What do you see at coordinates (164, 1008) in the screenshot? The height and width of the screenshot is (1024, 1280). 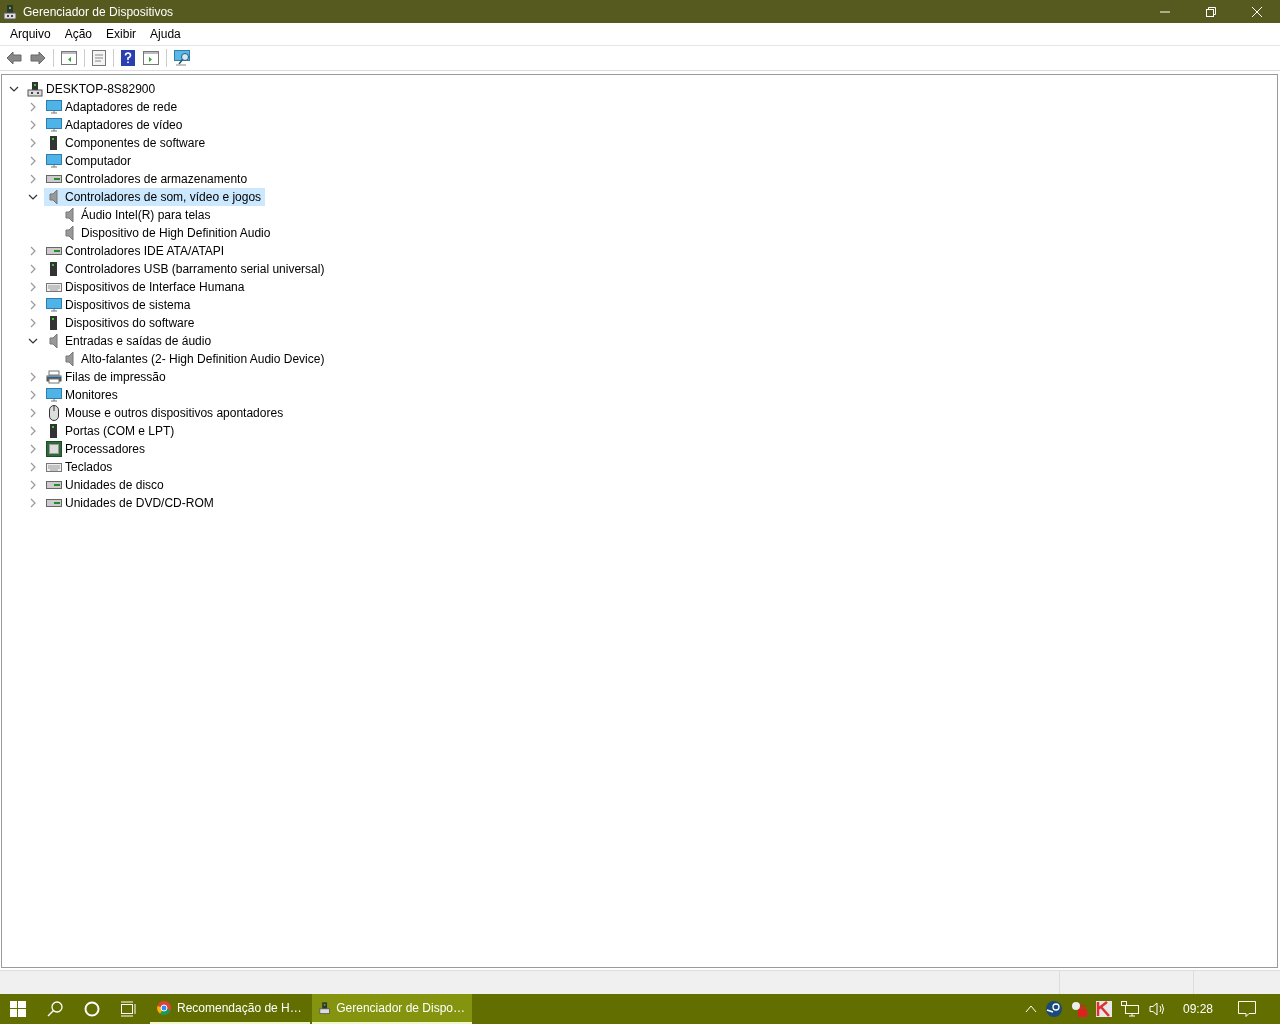 I see `browser-icon` at bounding box center [164, 1008].